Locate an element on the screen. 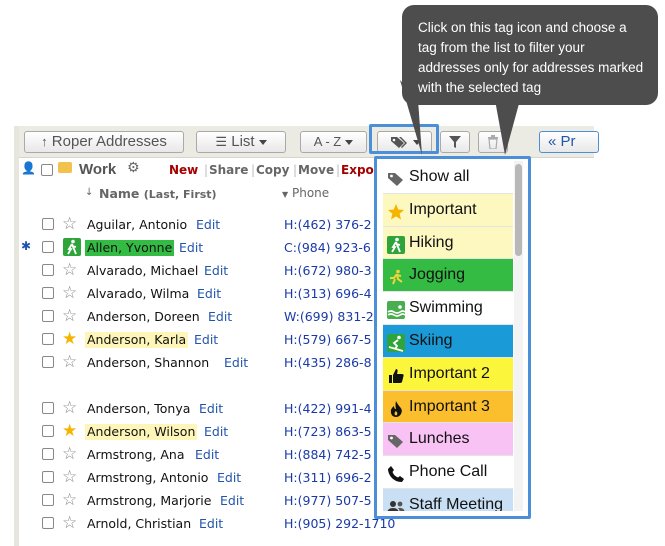 This screenshot has width=665, height=546. name-header-sub: (Last, First) is located at coordinates (180, 194).